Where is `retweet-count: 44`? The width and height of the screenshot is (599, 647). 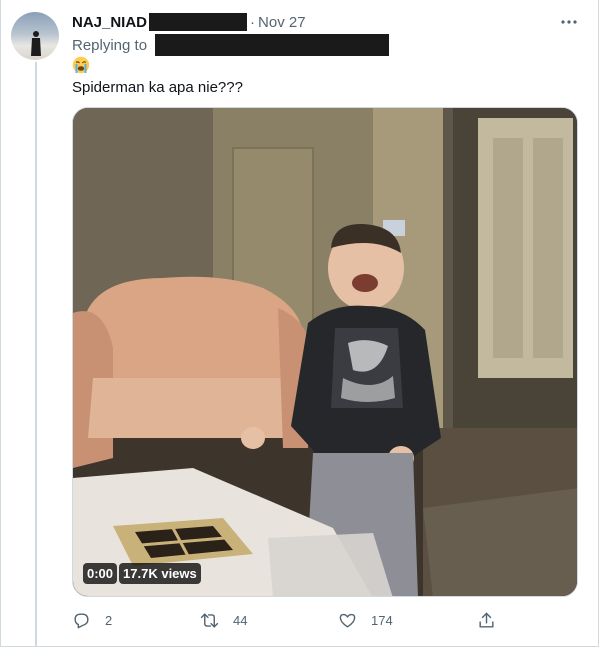
retweet-count: 44 is located at coordinates (240, 620).